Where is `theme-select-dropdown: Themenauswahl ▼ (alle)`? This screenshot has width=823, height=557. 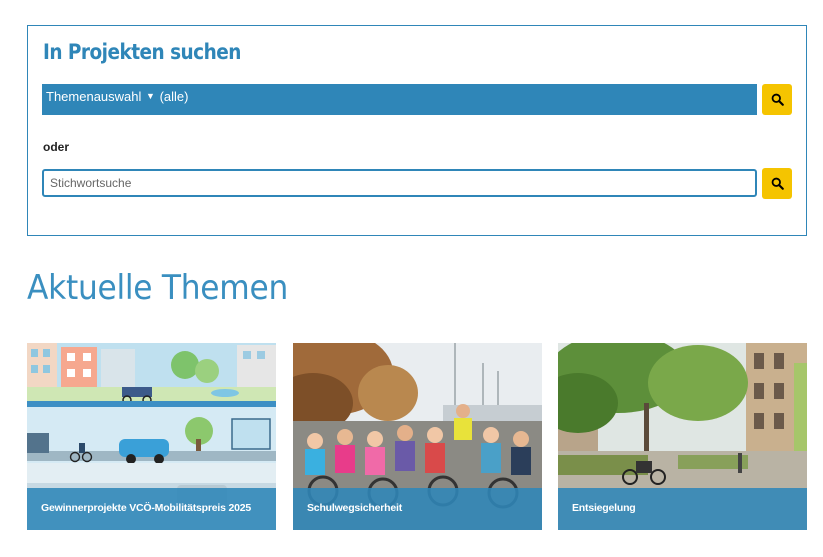
theme-select-dropdown: Themenauswahl ▼ (alle) is located at coordinates (399, 99).